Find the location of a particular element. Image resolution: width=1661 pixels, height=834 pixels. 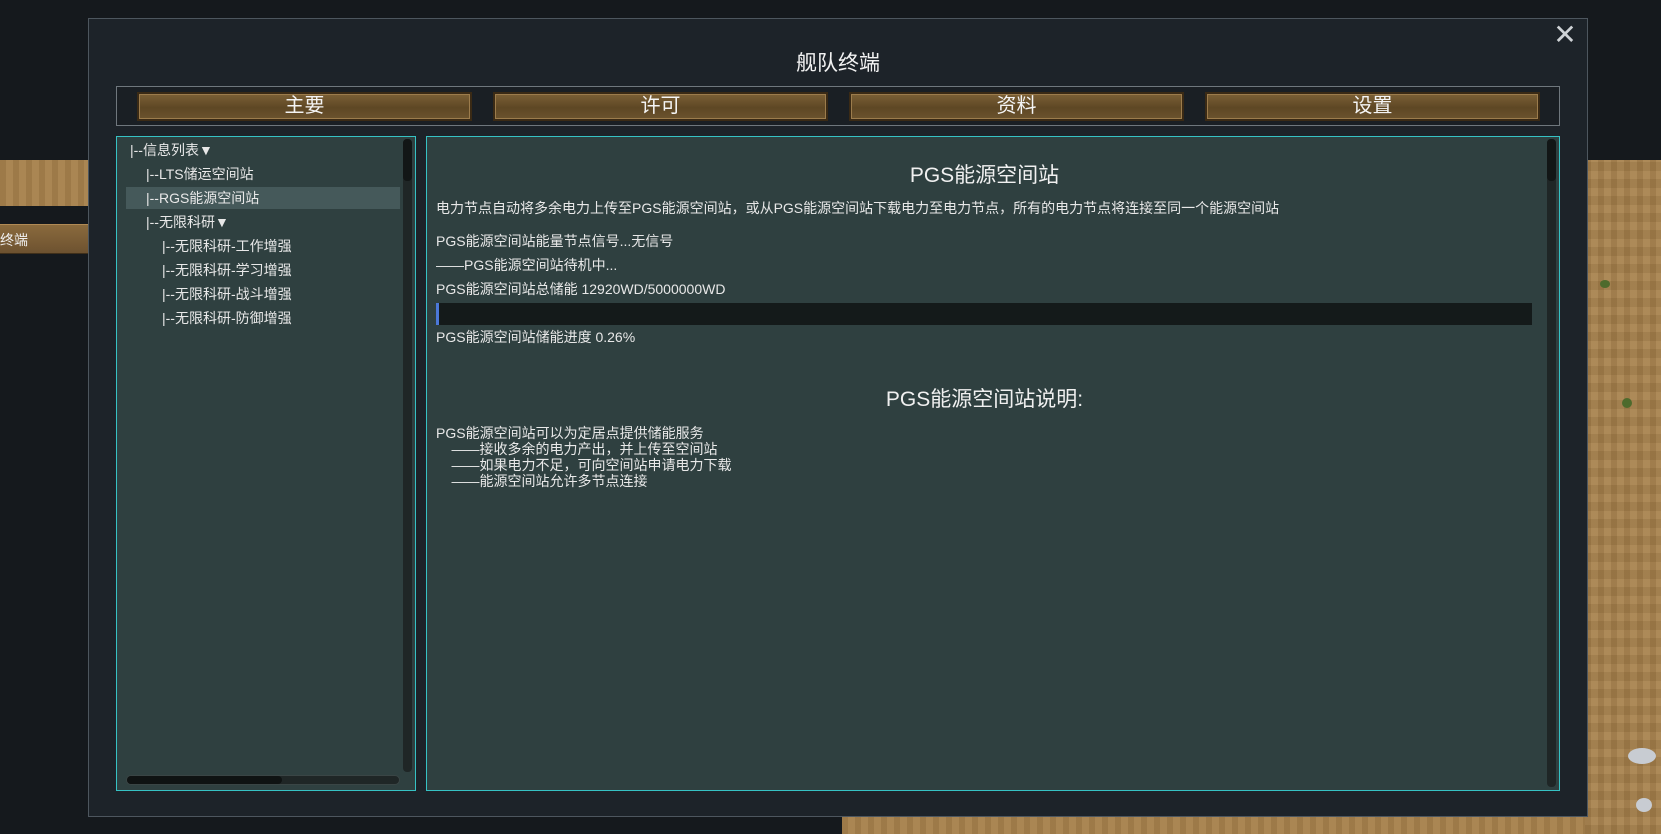

terrain-background-bottom is located at coordinates (1213, 825).